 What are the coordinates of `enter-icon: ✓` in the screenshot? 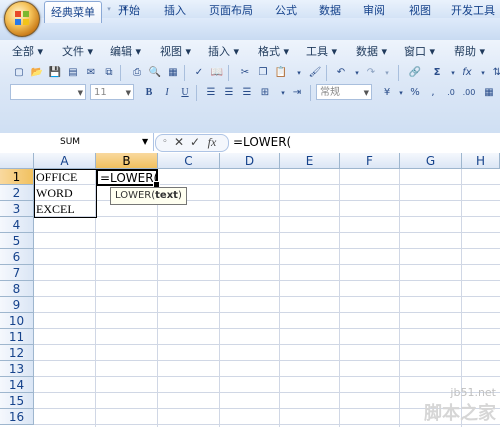 It's located at (195, 142).